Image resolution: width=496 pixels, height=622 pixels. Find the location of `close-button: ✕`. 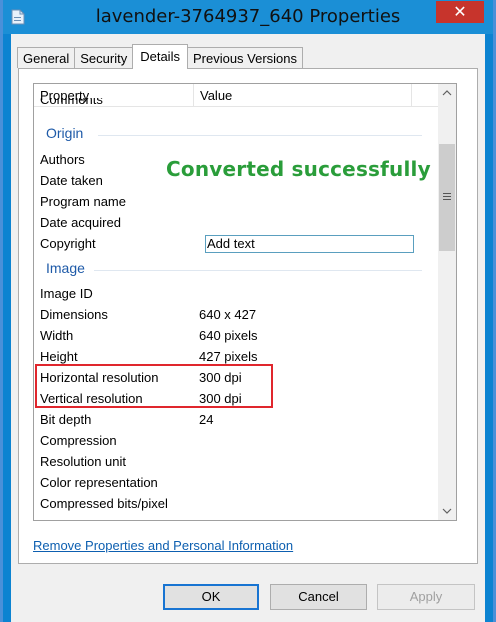

close-button: ✕ is located at coordinates (460, 12).